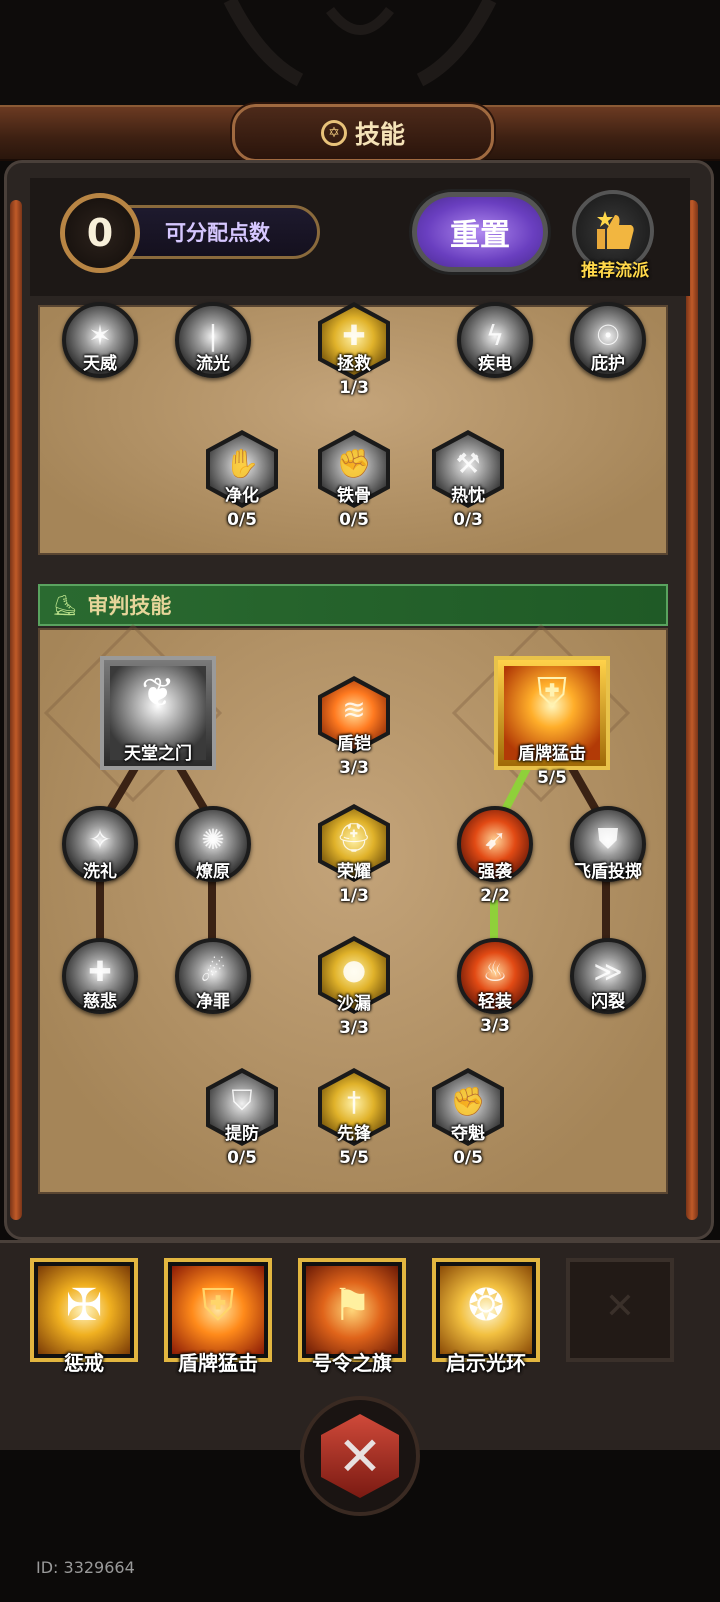 The width and height of the screenshot is (720, 1602). I want to click on glow-drop-icon: ●, so click(354, 969).